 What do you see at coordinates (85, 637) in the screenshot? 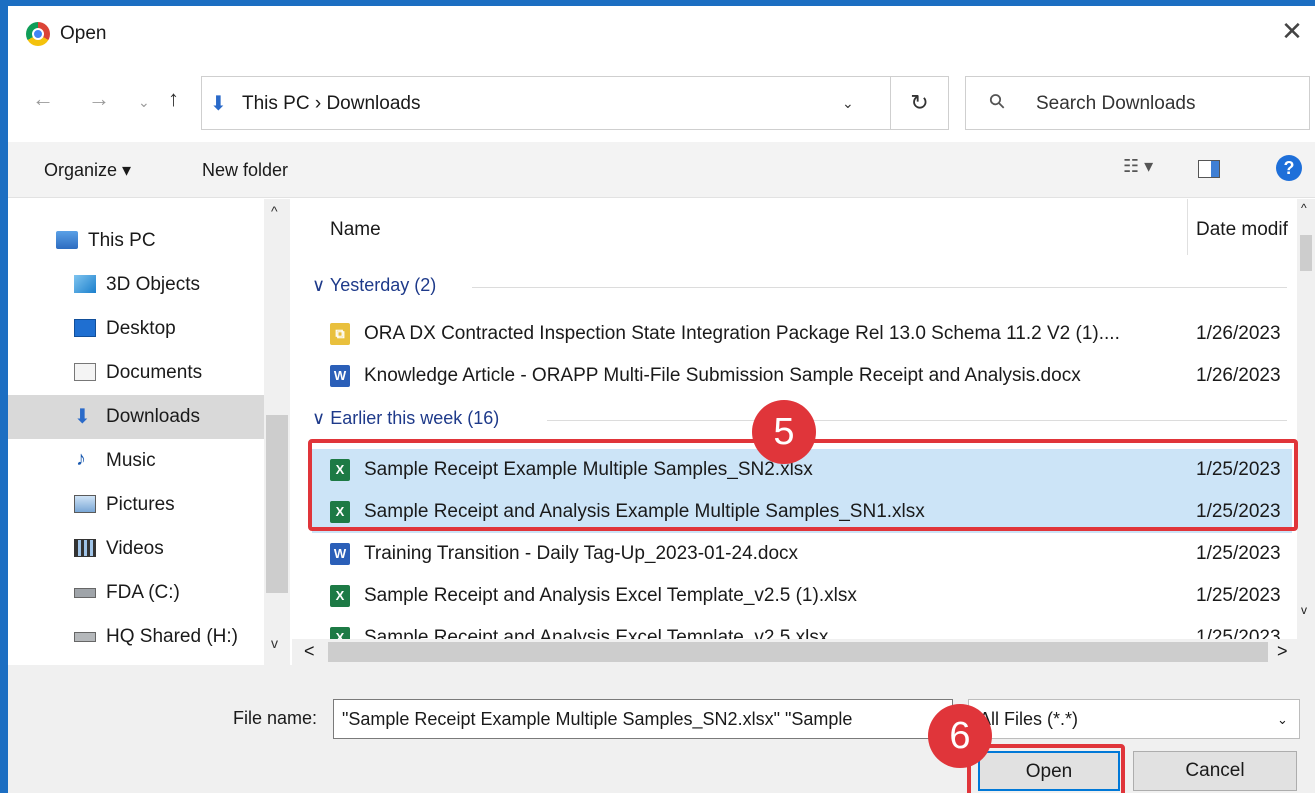
I see `network-drive-icon` at bounding box center [85, 637].